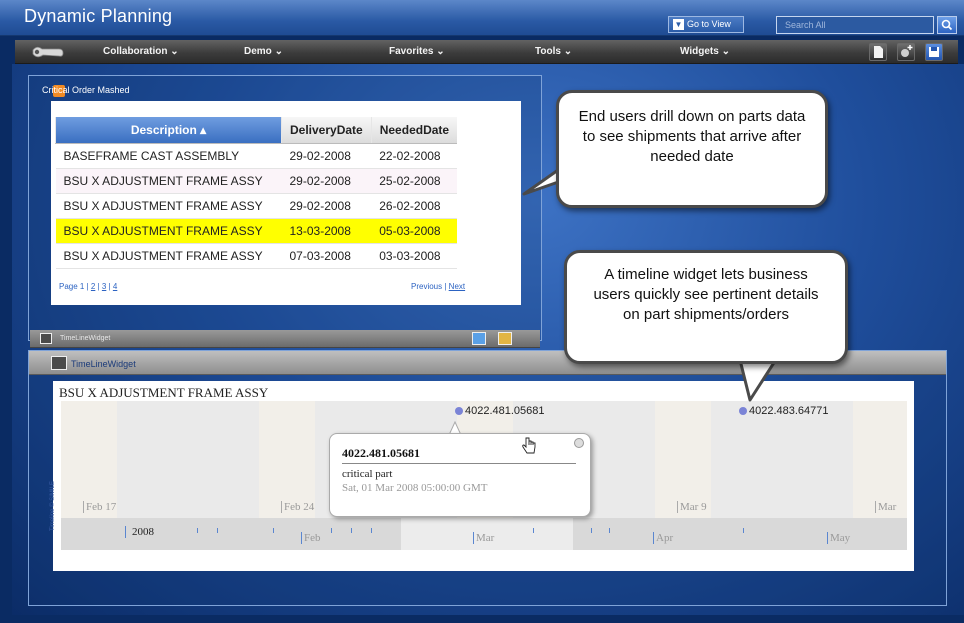  What do you see at coordinates (414, 130) in the screenshot?
I see `column-header-neededdate: NeededDate` at bounding box center [414, 130].